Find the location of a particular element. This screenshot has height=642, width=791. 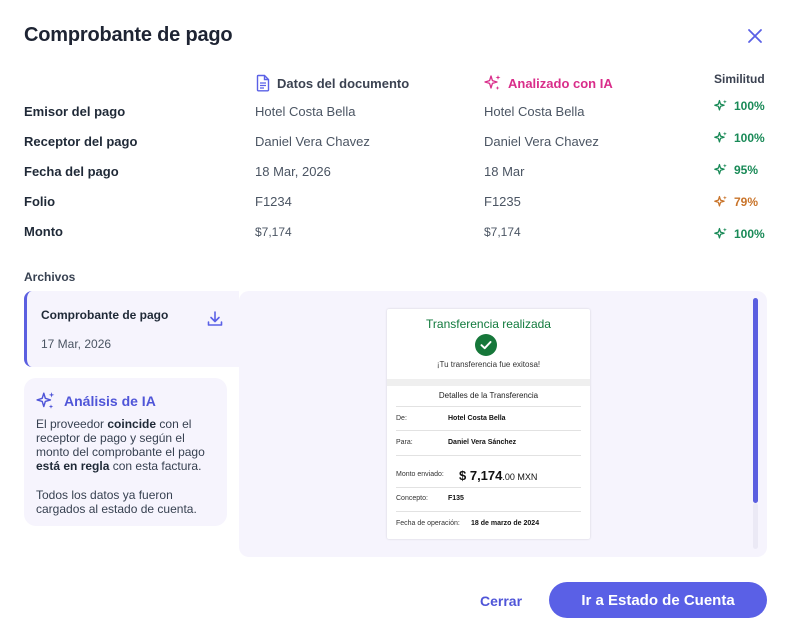

receipt-label-date: Fecha de operación: is located at coordinates (428, 523).